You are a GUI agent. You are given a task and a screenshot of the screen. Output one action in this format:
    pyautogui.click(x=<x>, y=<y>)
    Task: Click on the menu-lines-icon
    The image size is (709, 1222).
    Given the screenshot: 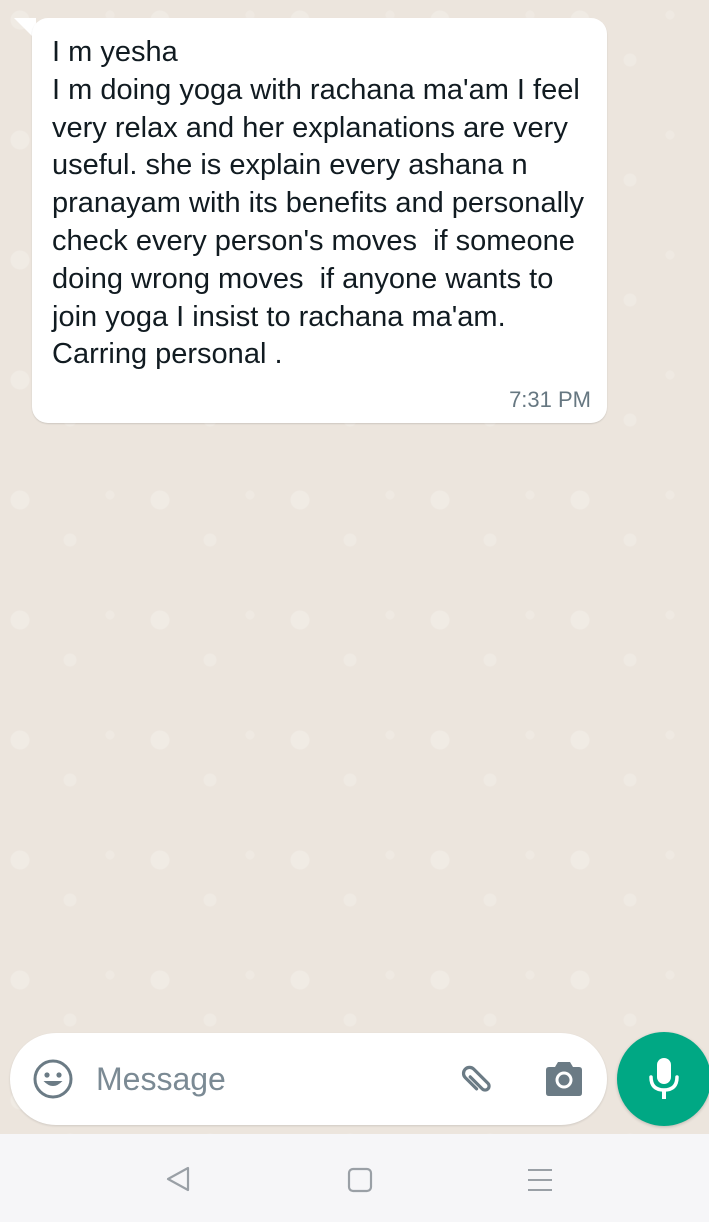 What is the action you would take?
    pyautogui.click(x=540, y=1180)
    